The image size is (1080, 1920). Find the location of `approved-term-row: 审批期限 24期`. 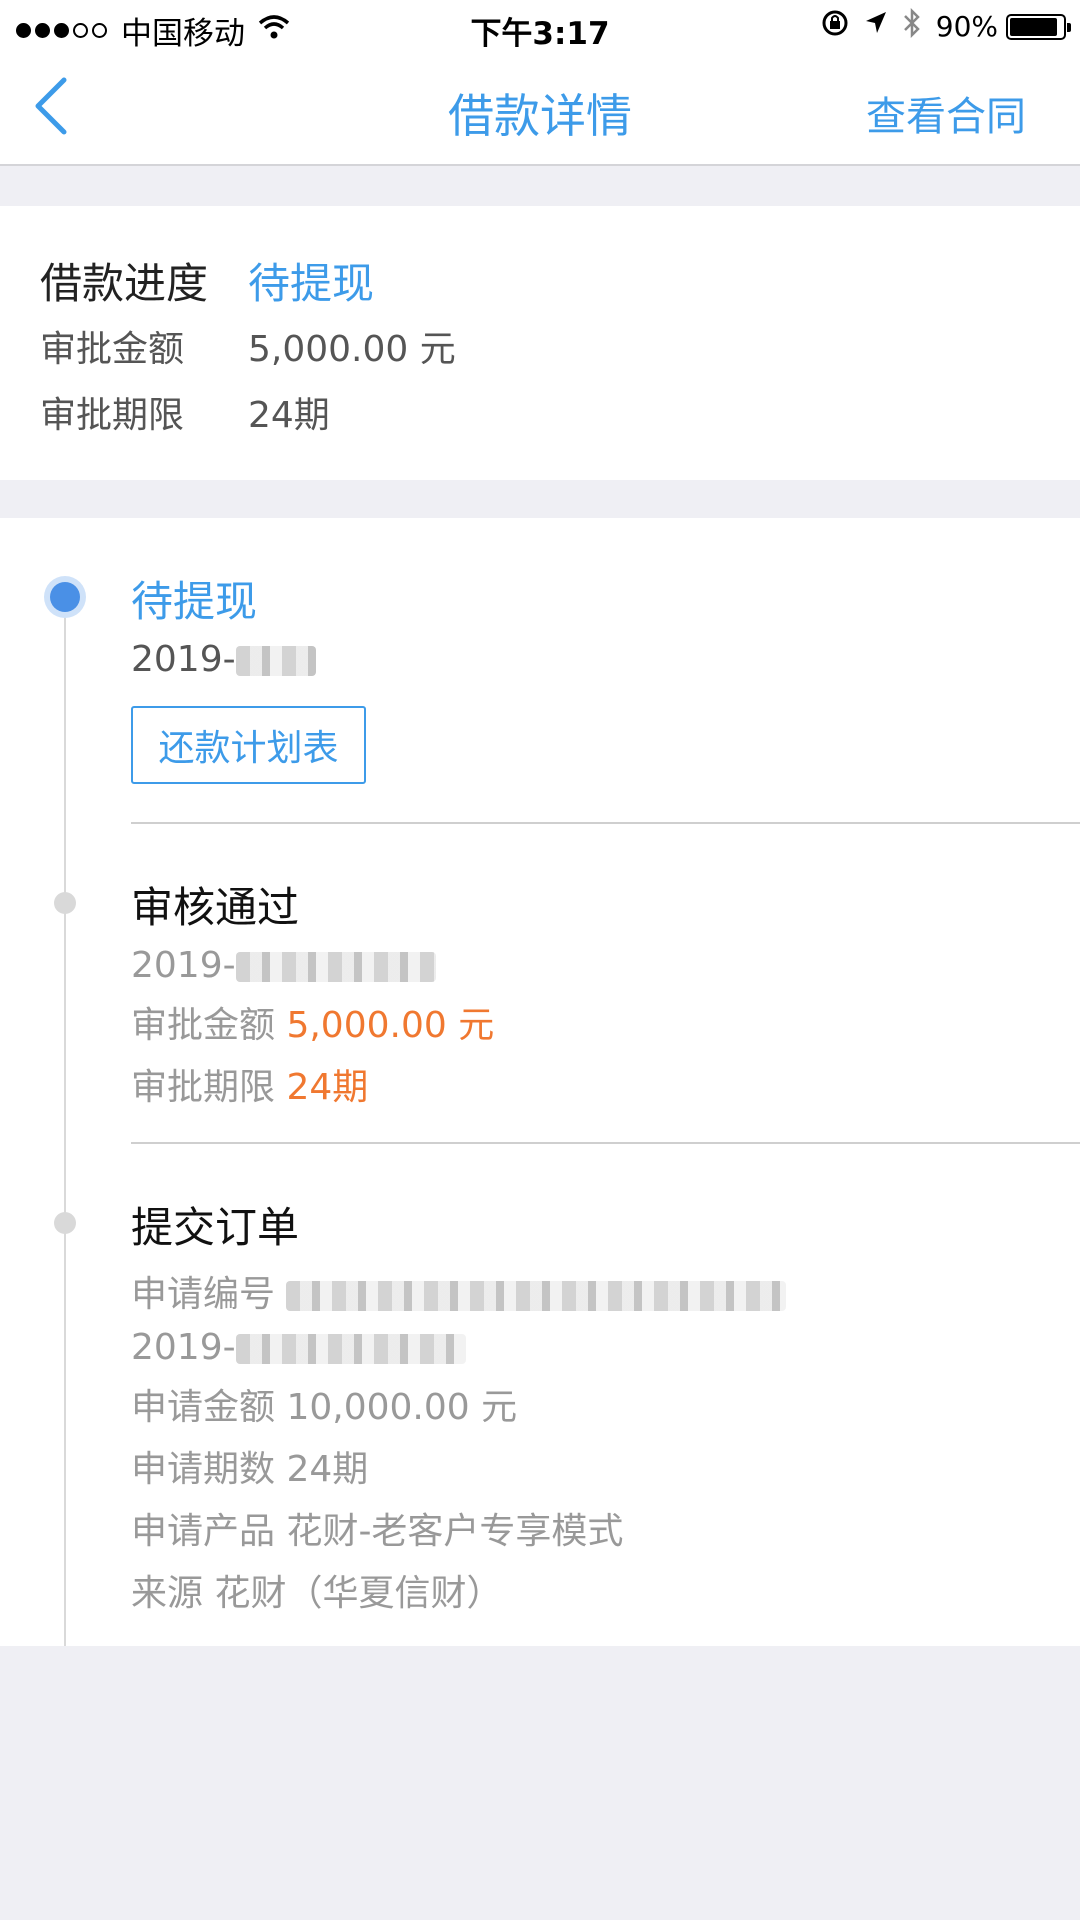

approved-term-row: 审批期限 24期 is located at coordinates (185, 412).